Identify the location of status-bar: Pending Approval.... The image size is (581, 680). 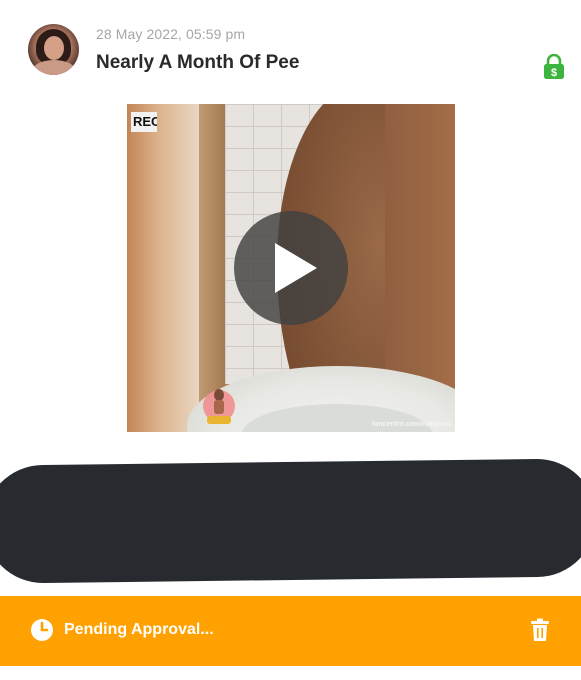
(290, 631).